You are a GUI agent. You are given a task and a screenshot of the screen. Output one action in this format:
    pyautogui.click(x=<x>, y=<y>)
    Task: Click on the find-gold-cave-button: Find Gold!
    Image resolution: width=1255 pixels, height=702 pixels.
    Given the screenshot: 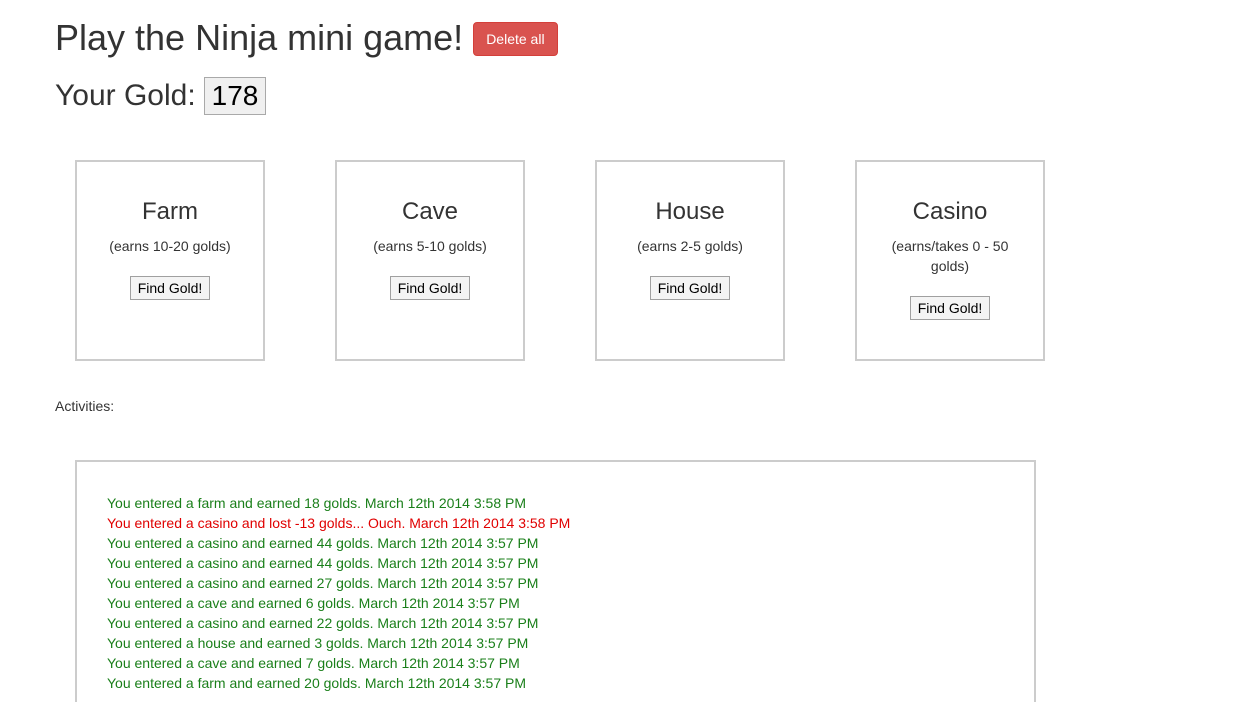 What is the action you would take?
    pyautogui.click(x=430, y=288)
    